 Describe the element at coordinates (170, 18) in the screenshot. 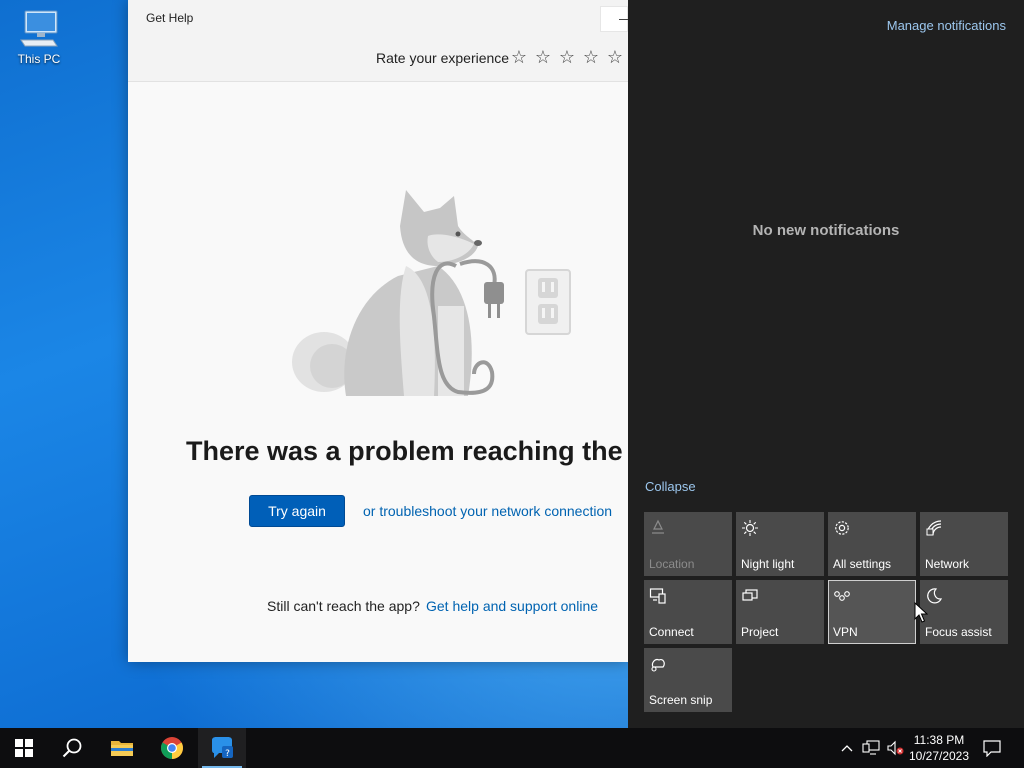

I see `window-title: Get Help` at that location.